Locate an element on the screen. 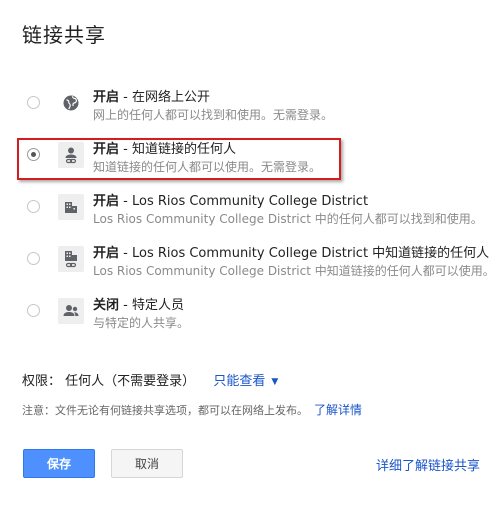 The image size is (502, 512). cancel-button: 取消 is located at coordinates (147, 463).